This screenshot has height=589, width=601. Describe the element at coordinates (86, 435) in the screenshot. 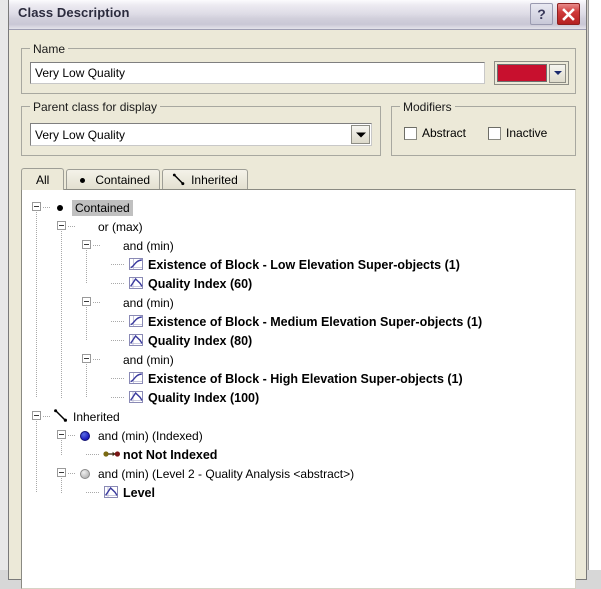

I see `circle-blue` at that location.